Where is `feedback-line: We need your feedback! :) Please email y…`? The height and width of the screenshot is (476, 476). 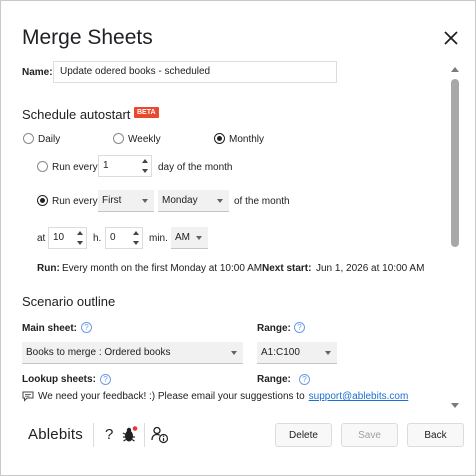
feedback-line: We need your feedback! :) Please email y… is located at coordinates (215, 396).